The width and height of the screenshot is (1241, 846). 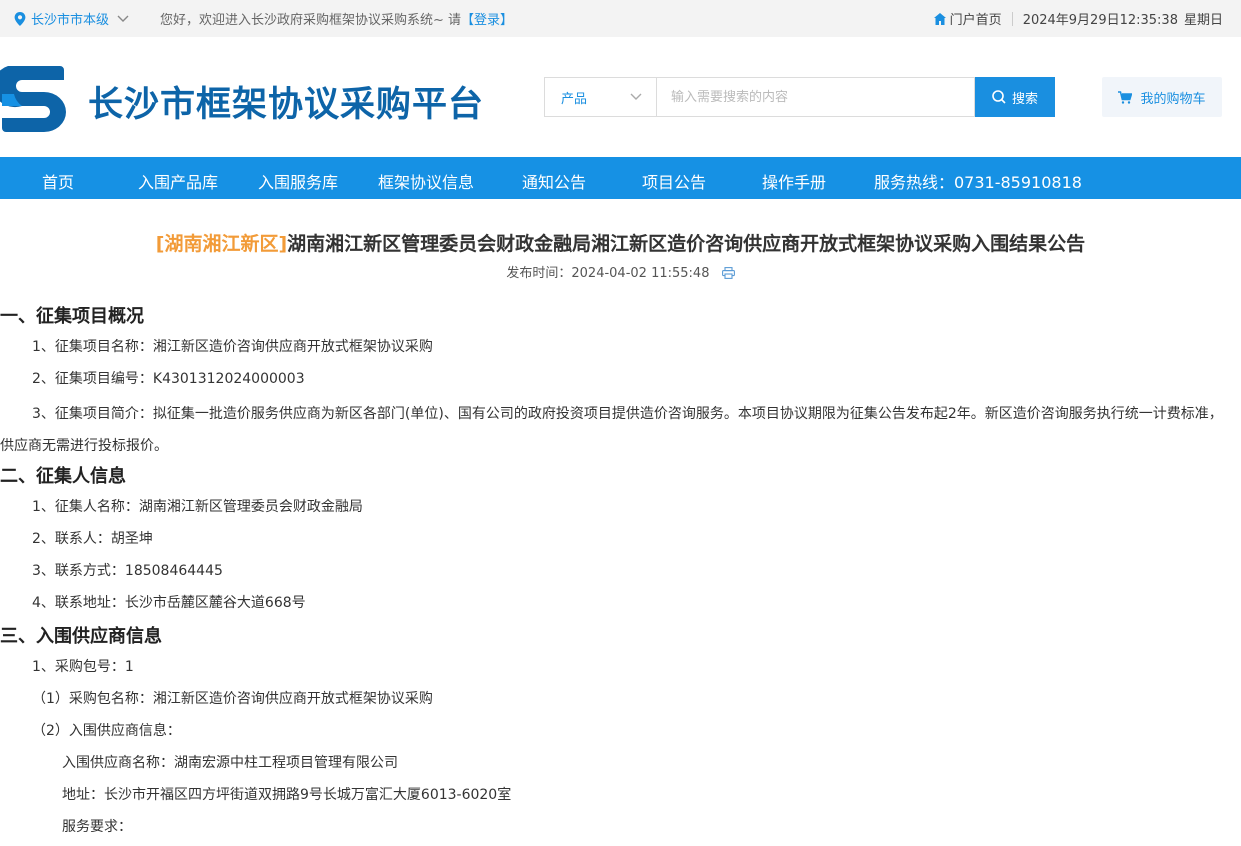 What do you see at coordinates (81, 636) in the screenshot?
I see `section-heading: 三、入围供应商信息` at bounding box center [81, 636].